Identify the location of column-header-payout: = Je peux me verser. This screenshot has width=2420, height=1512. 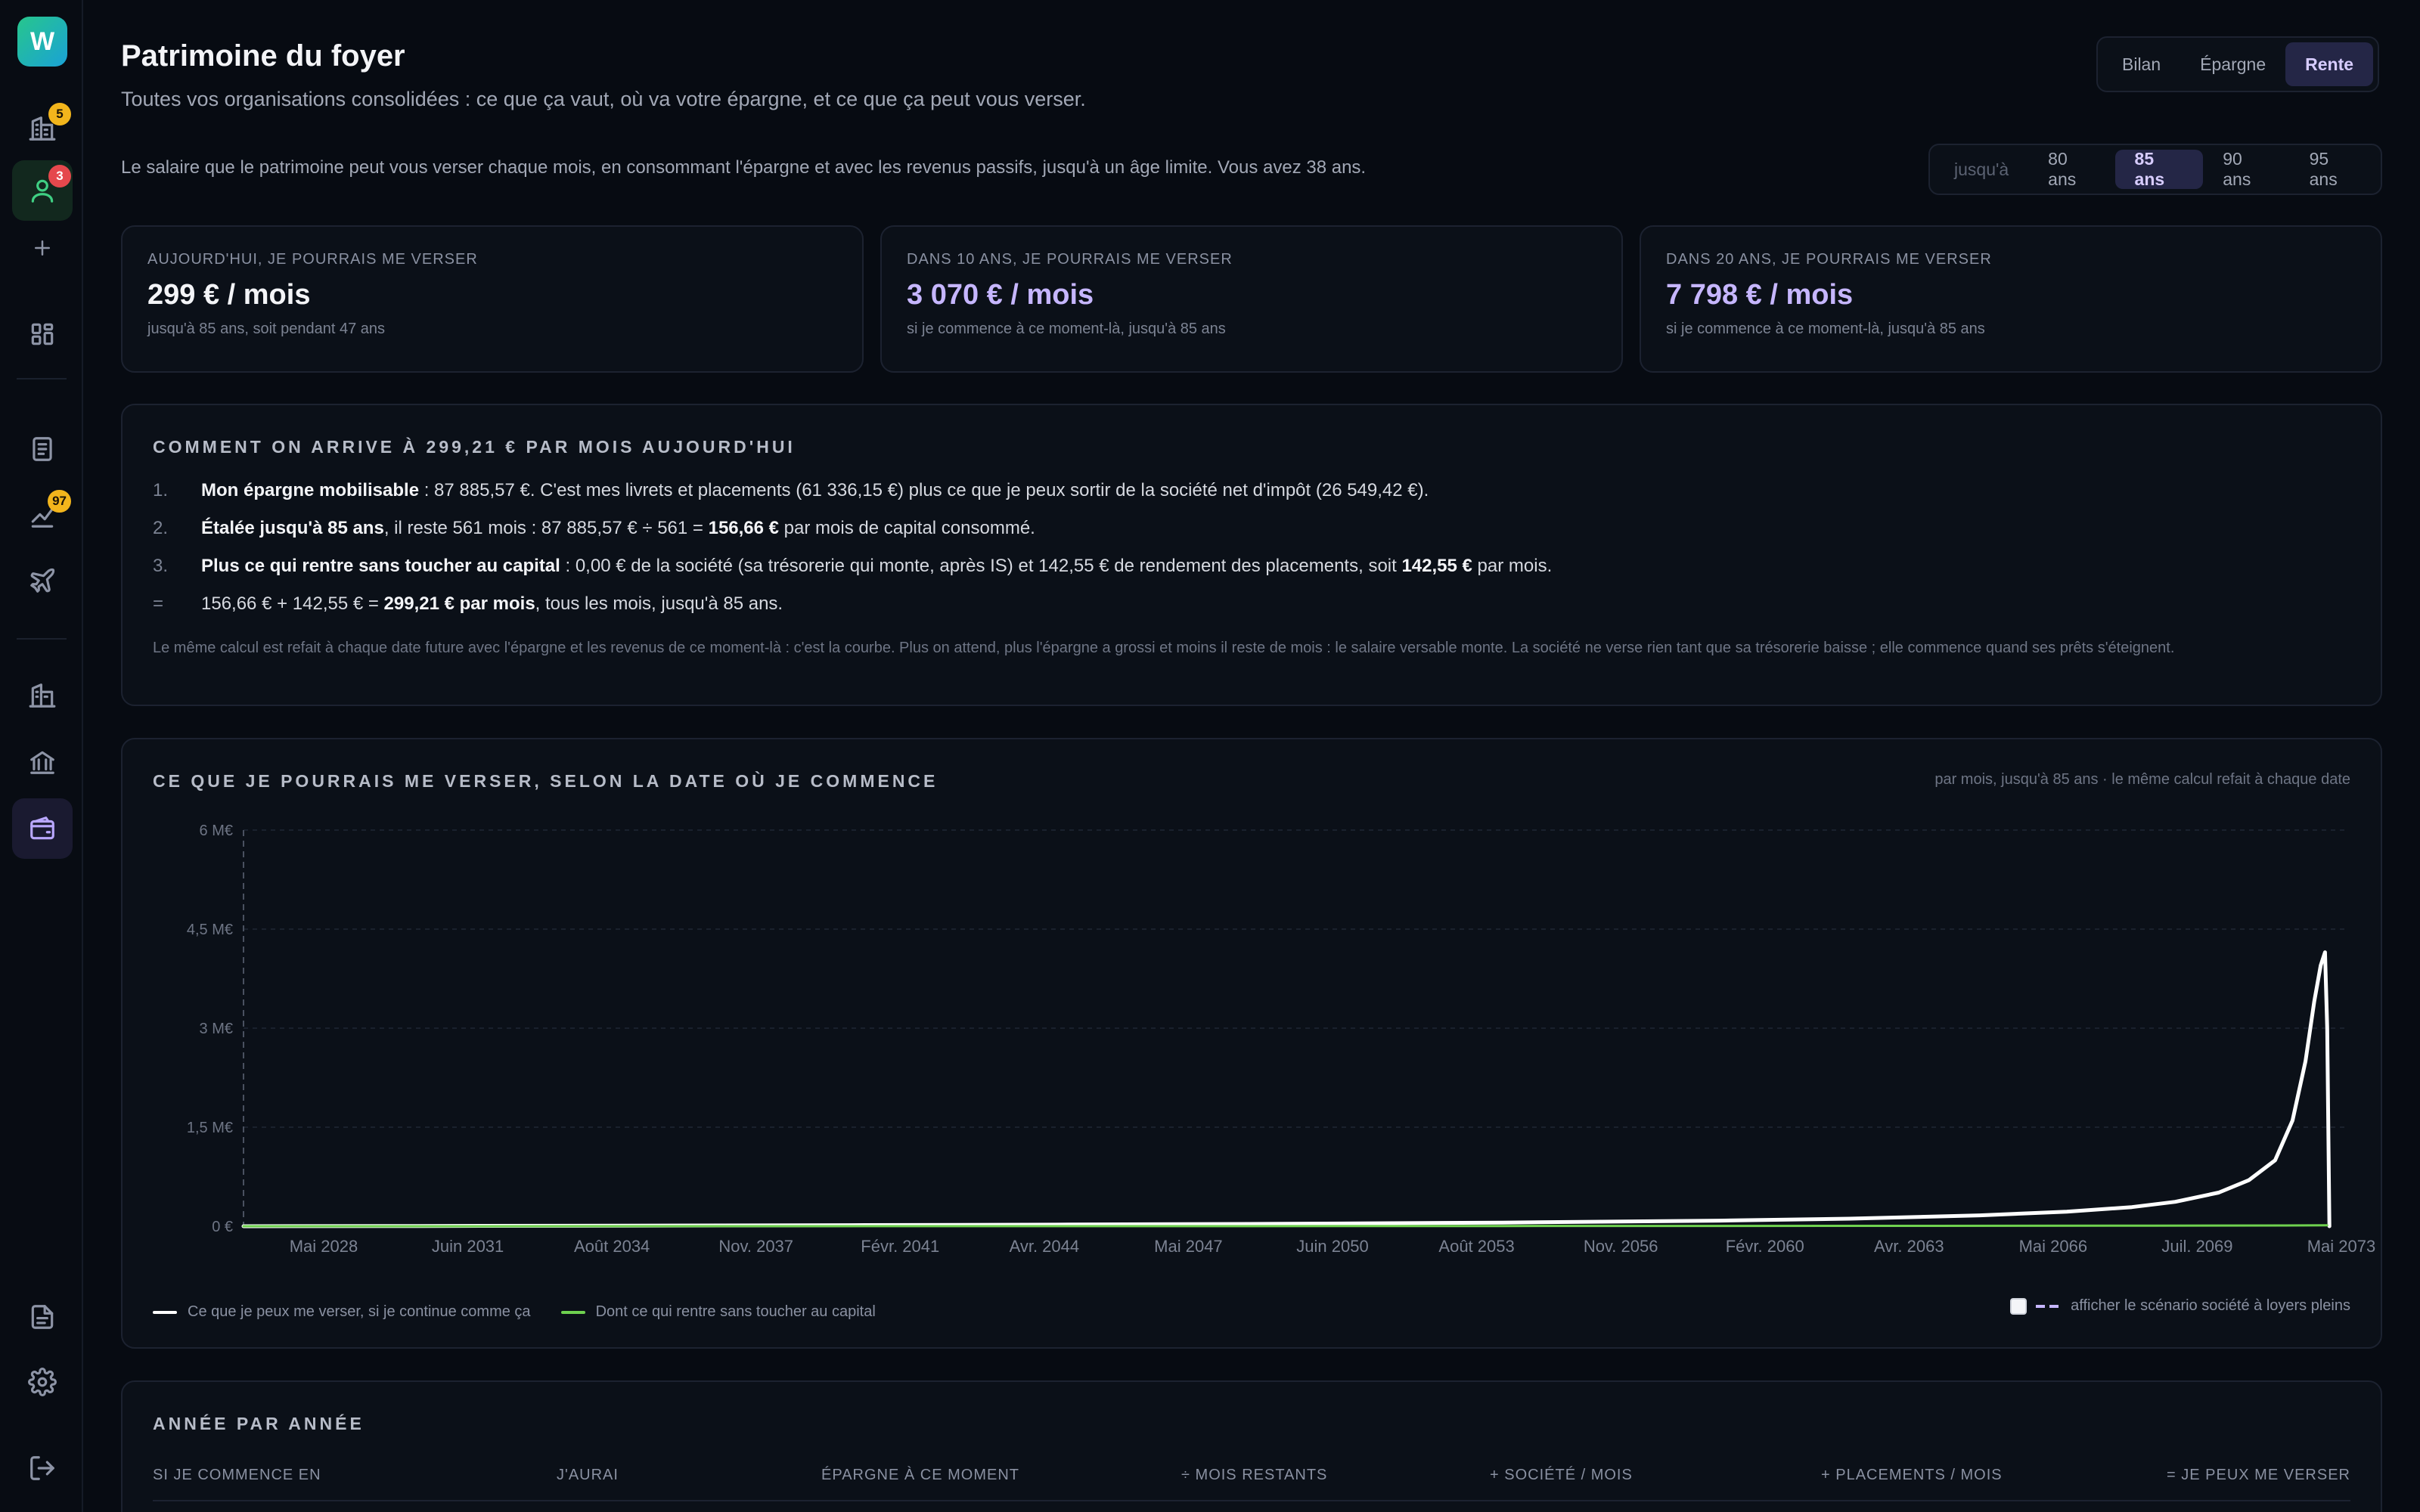
(2258, 1475).